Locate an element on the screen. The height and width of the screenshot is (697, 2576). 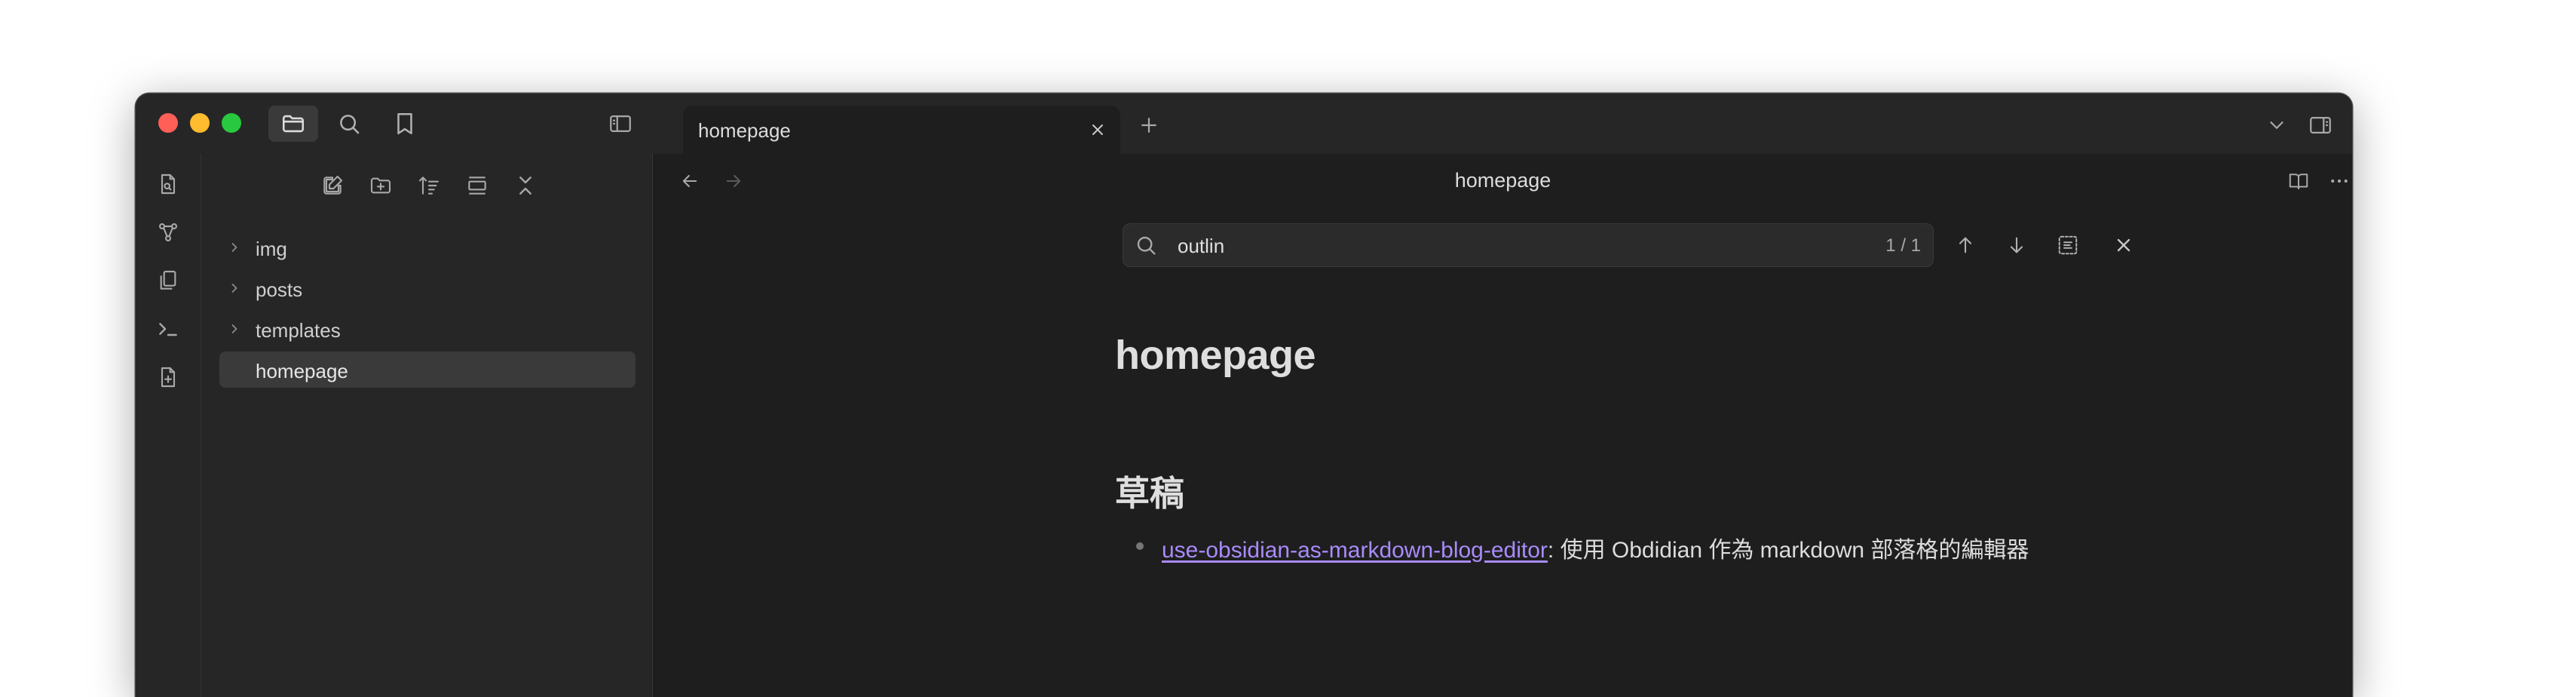
graph-icon is located at coordinates (168, 232).